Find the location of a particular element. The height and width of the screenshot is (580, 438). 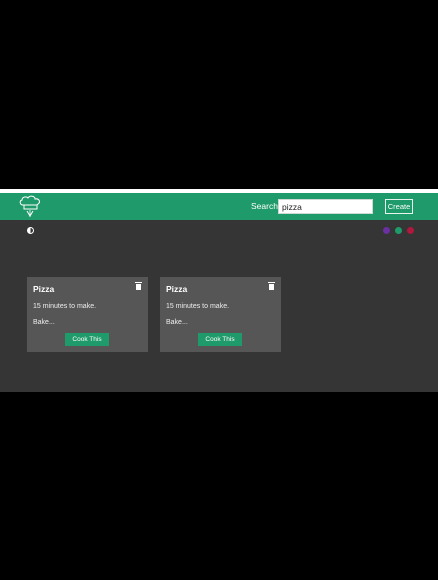

theme-dot-green is located at coordinates (398, 230).